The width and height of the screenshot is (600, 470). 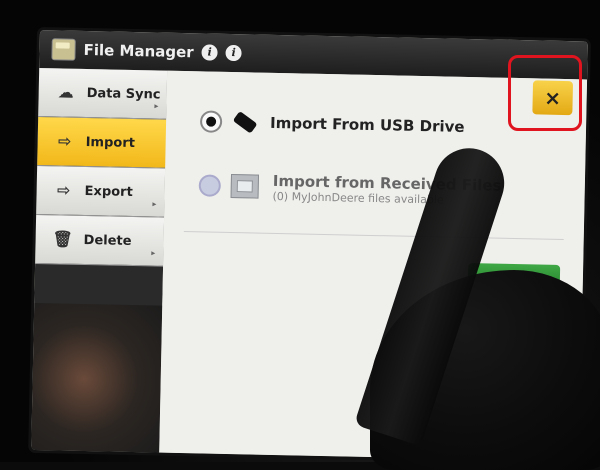 What do you see at coordinates (545, 93) in the screenshot?
I see `highlight-annotation` at bounding box center [545, 93].